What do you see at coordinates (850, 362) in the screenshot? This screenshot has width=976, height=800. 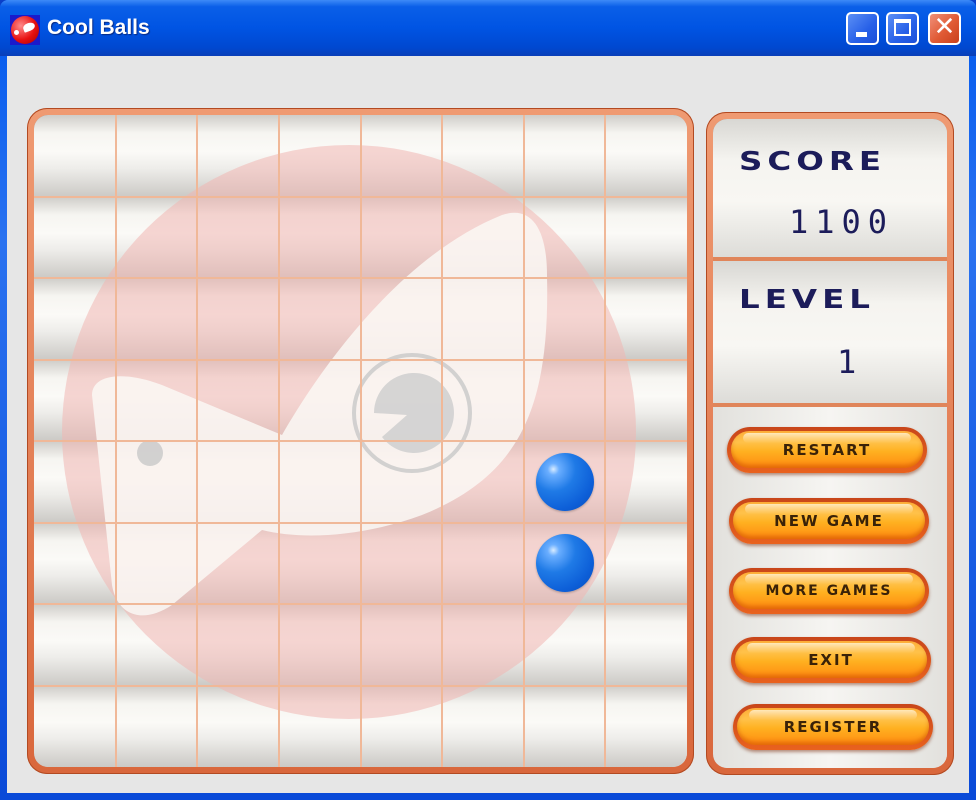 I see `level-value: 1` at bounding box center [850, 362].